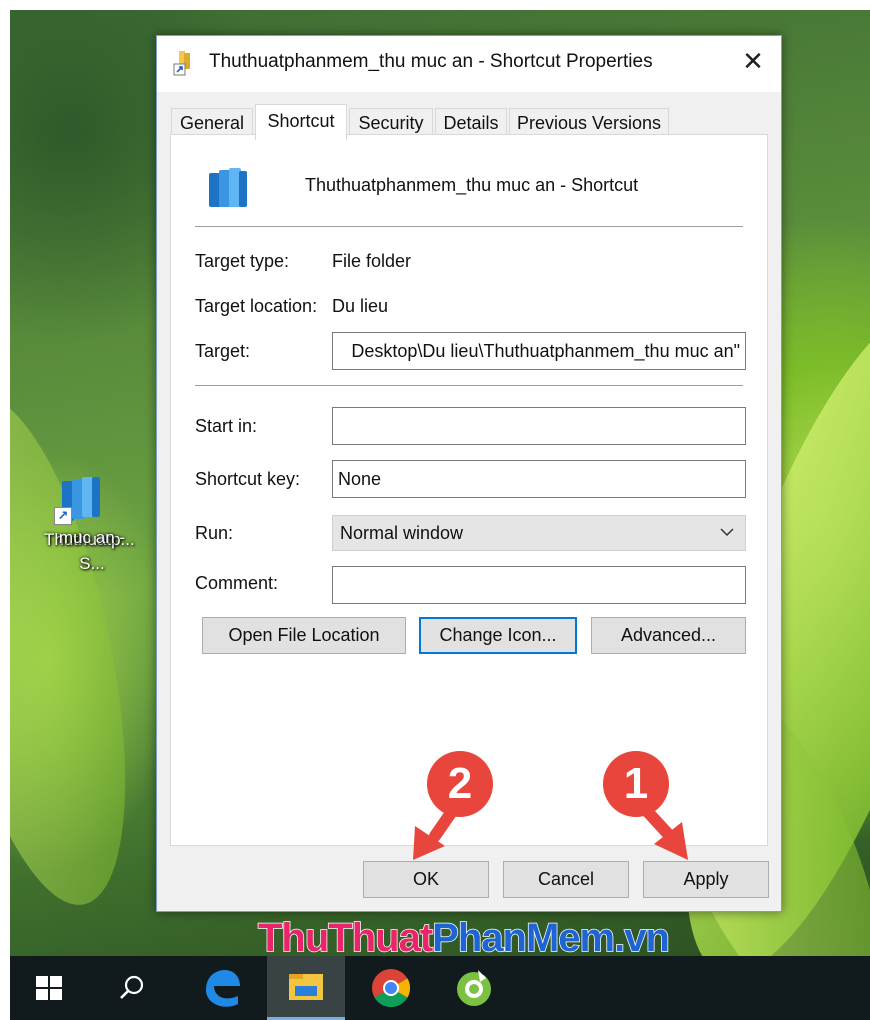 The image size is (870, 1020). Describe the element at coordinates (237, 583) in the screenshot. I see `comment-label: Comment:` at that location.